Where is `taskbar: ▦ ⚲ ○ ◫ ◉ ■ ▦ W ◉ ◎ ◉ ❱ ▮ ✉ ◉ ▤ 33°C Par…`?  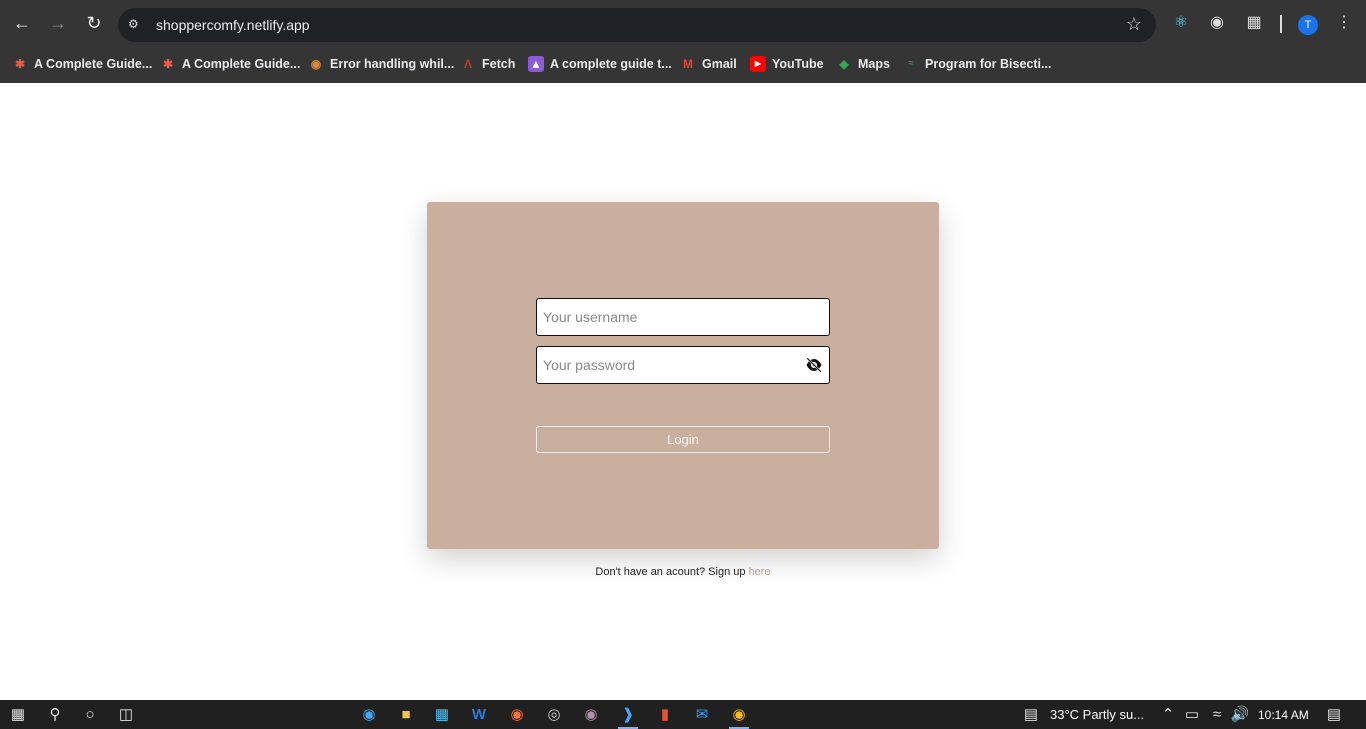
taskbar: ▦ ⚲ ○ ◫ ◉ ■ ▦ W ◉ ◎ ◉ ❱ ▮ ✉ ◉ ▤ 33°C Par… is located at coordinates (683, 714).